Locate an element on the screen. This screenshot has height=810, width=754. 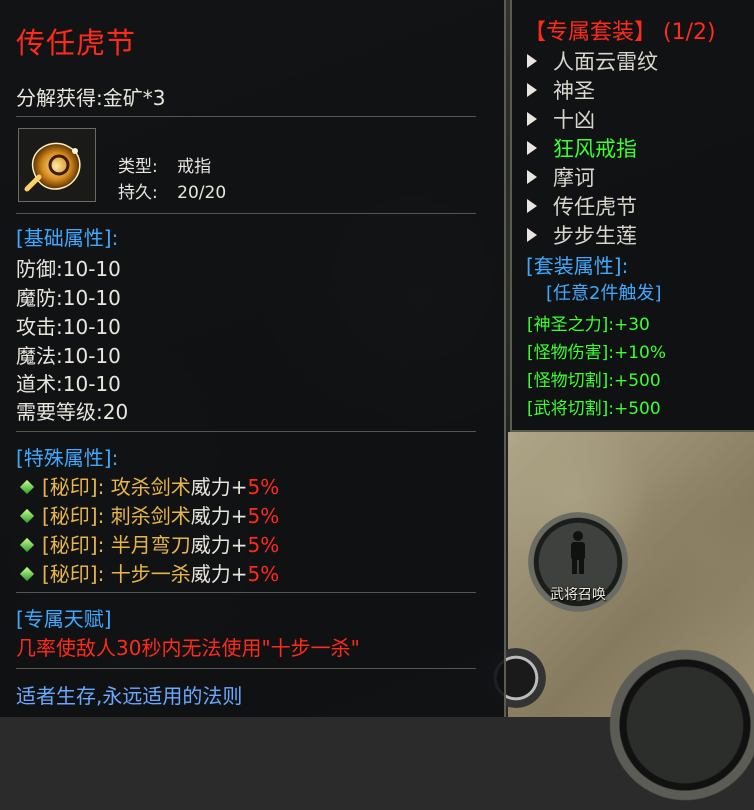
durability-row: 持久: 20/20 is located at coordinates (172, 190).